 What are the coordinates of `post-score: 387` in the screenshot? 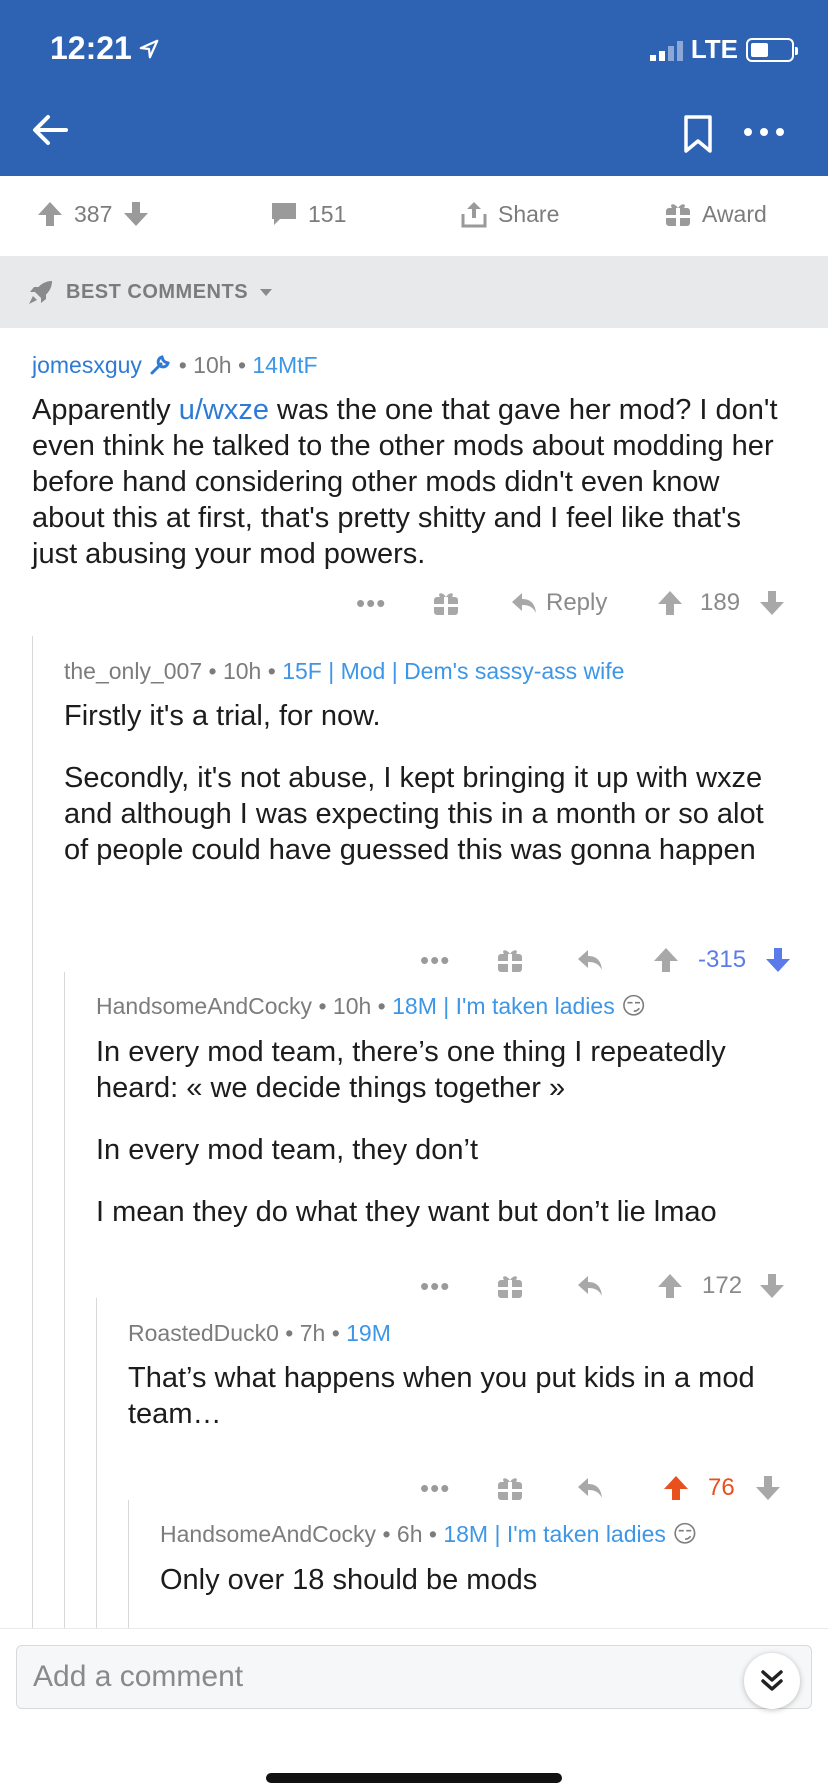 It's located at (93, 213).